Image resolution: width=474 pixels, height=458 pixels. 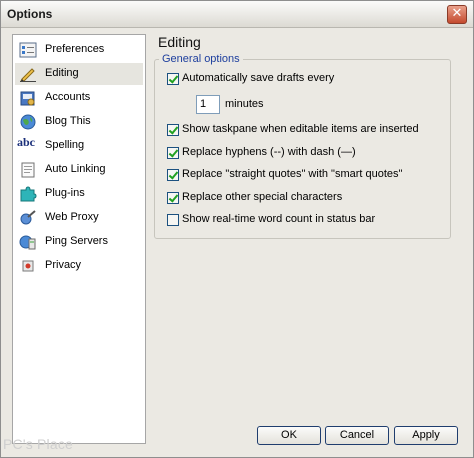 What do you see at coordinates (72, 217) in the screenshot?
I see `sidebar-item-label: Web Proxy` at bounding box center [72, 217].